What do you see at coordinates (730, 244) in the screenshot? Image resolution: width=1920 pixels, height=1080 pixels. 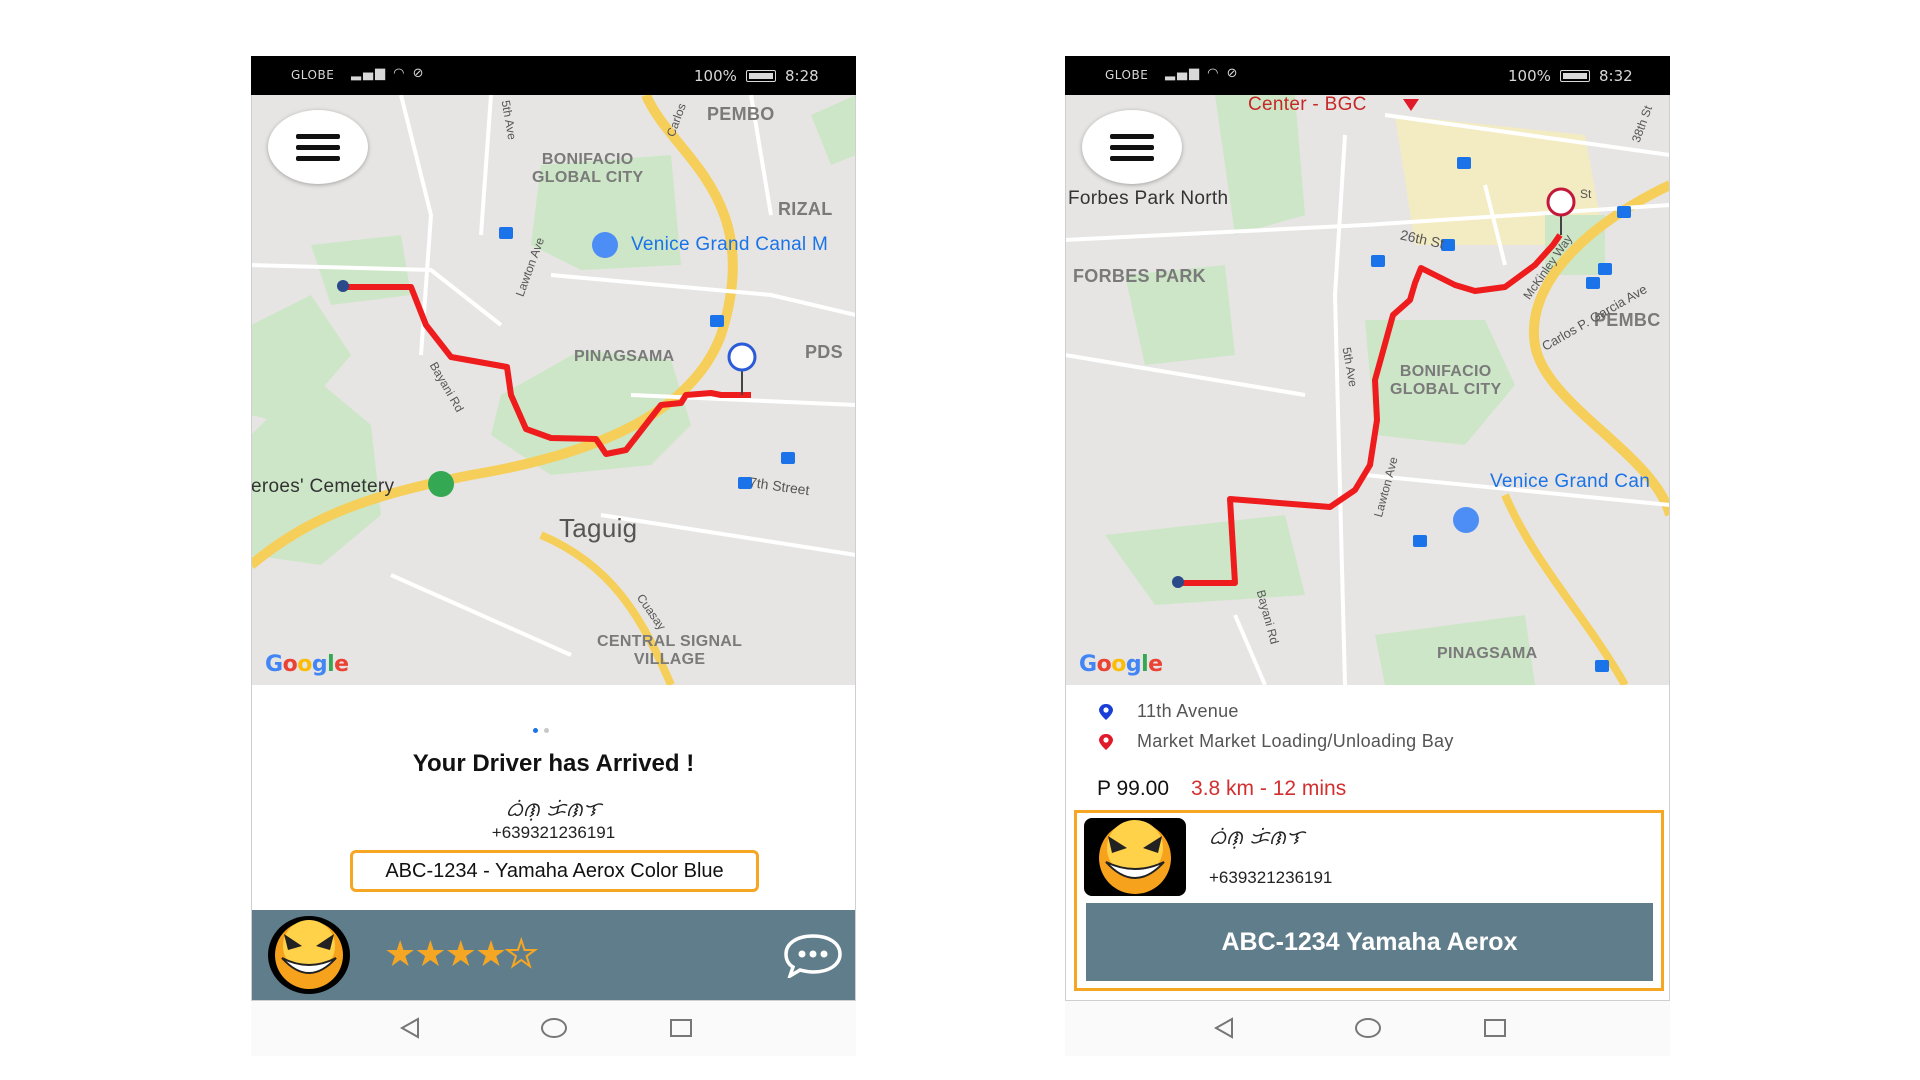 I see `map-label-venice: Venice Grand Canal M` at bounding box center [730, 244].